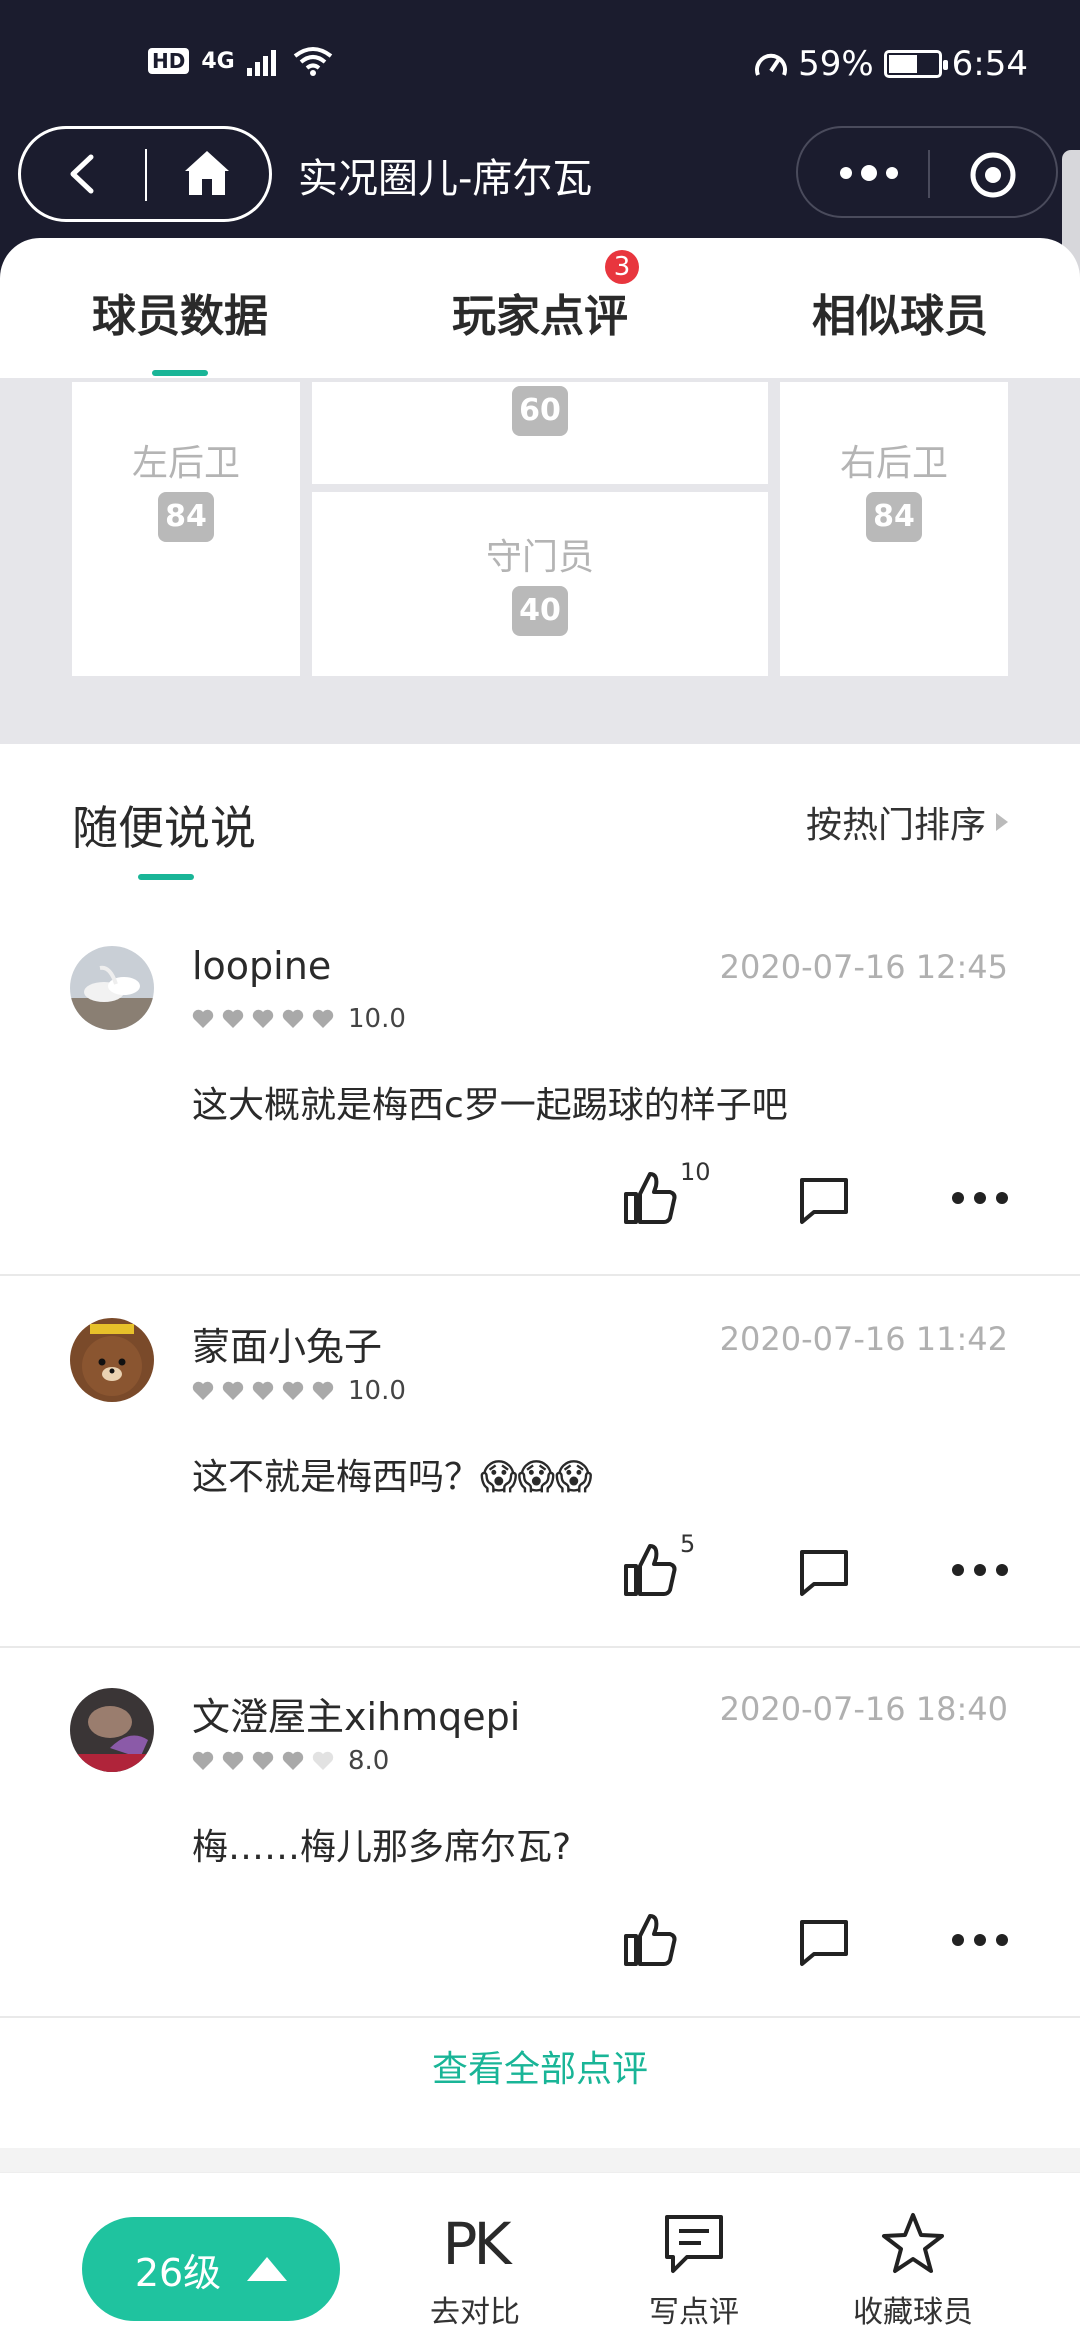 The width and height of the screenshot is (1080, 2340). I want to click on status-right: 59% 6:54, so click(891, 64).